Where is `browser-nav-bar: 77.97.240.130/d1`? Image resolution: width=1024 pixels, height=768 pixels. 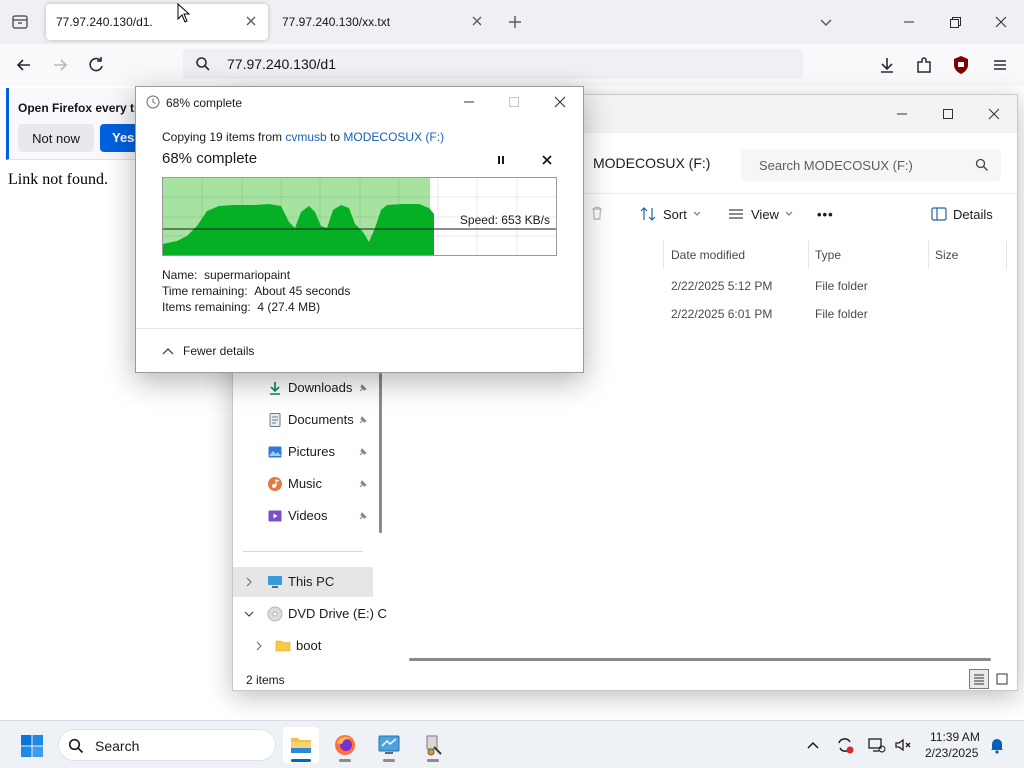
browser-nav-bar: 77.97.240.130/d1 is located at coordinates (512, 65).